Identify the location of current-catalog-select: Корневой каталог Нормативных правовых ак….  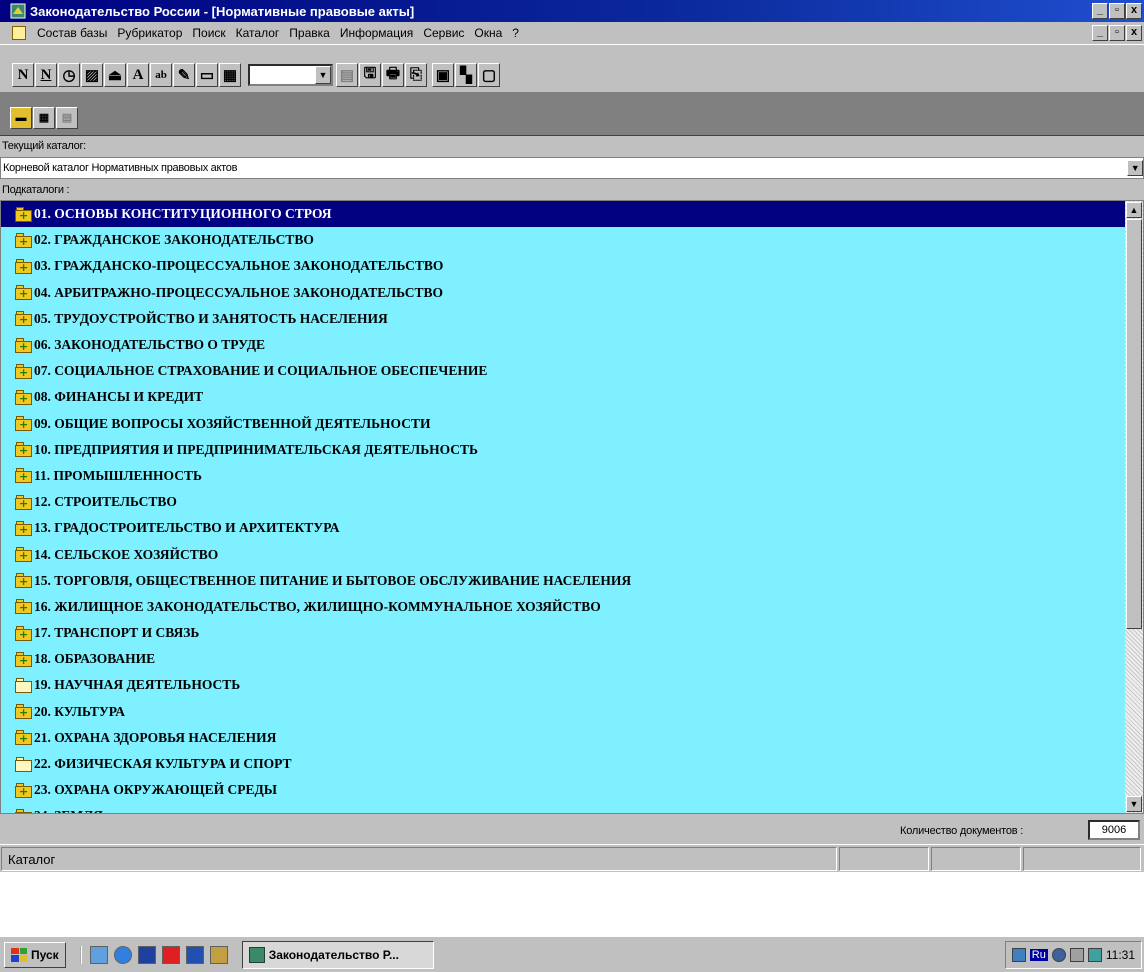
(572, 168).